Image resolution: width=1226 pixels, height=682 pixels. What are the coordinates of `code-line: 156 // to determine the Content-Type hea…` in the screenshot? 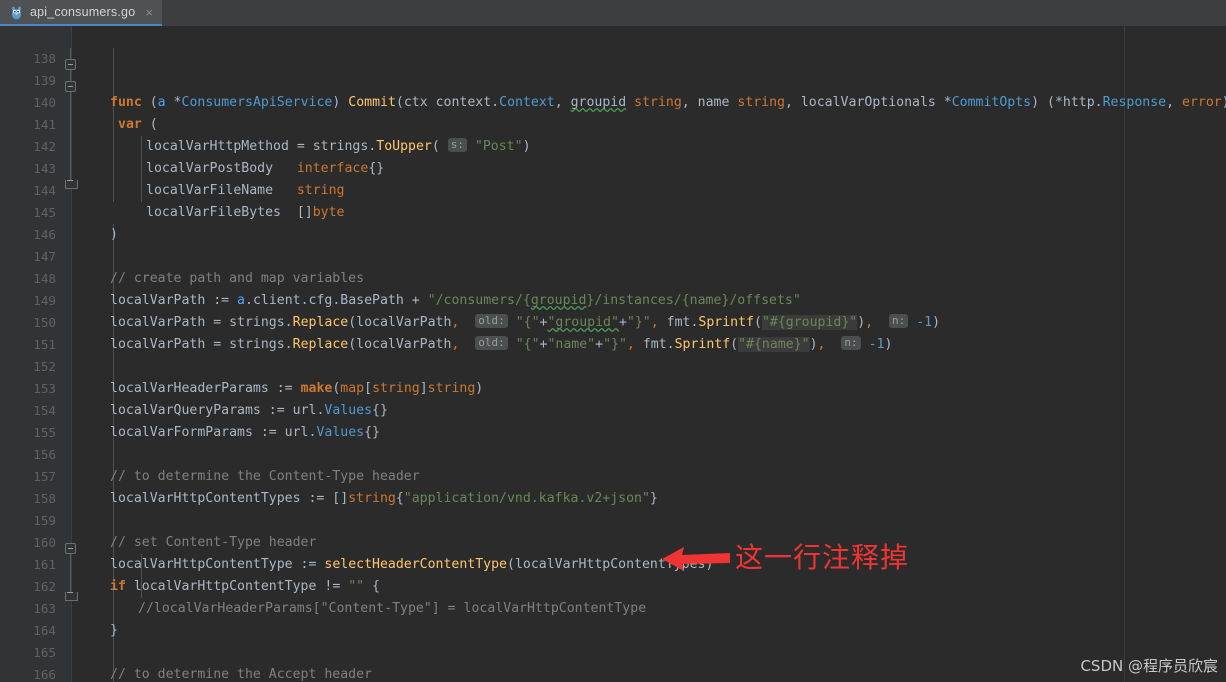 It's located at (209, 453).